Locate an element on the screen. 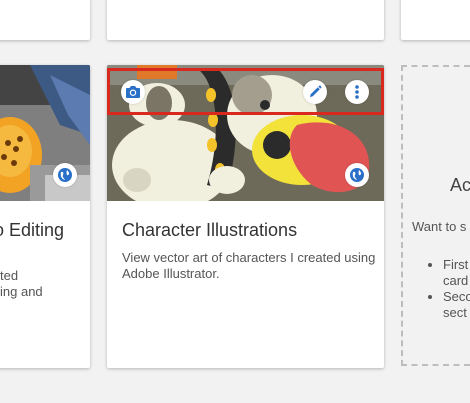  more-vertical-icon is located at coordinates (357, 92).